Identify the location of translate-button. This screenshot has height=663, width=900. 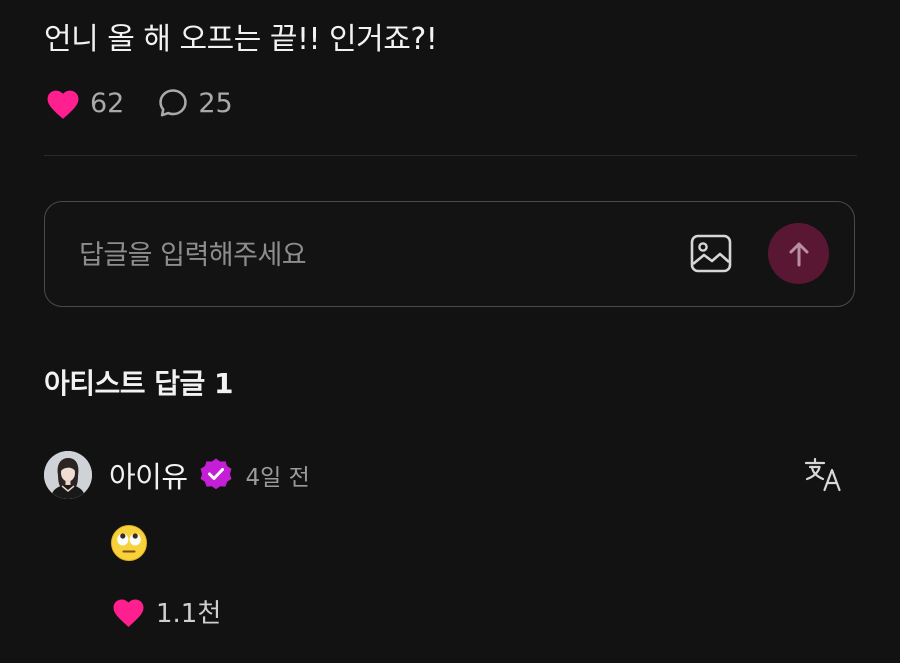
(824, 475).